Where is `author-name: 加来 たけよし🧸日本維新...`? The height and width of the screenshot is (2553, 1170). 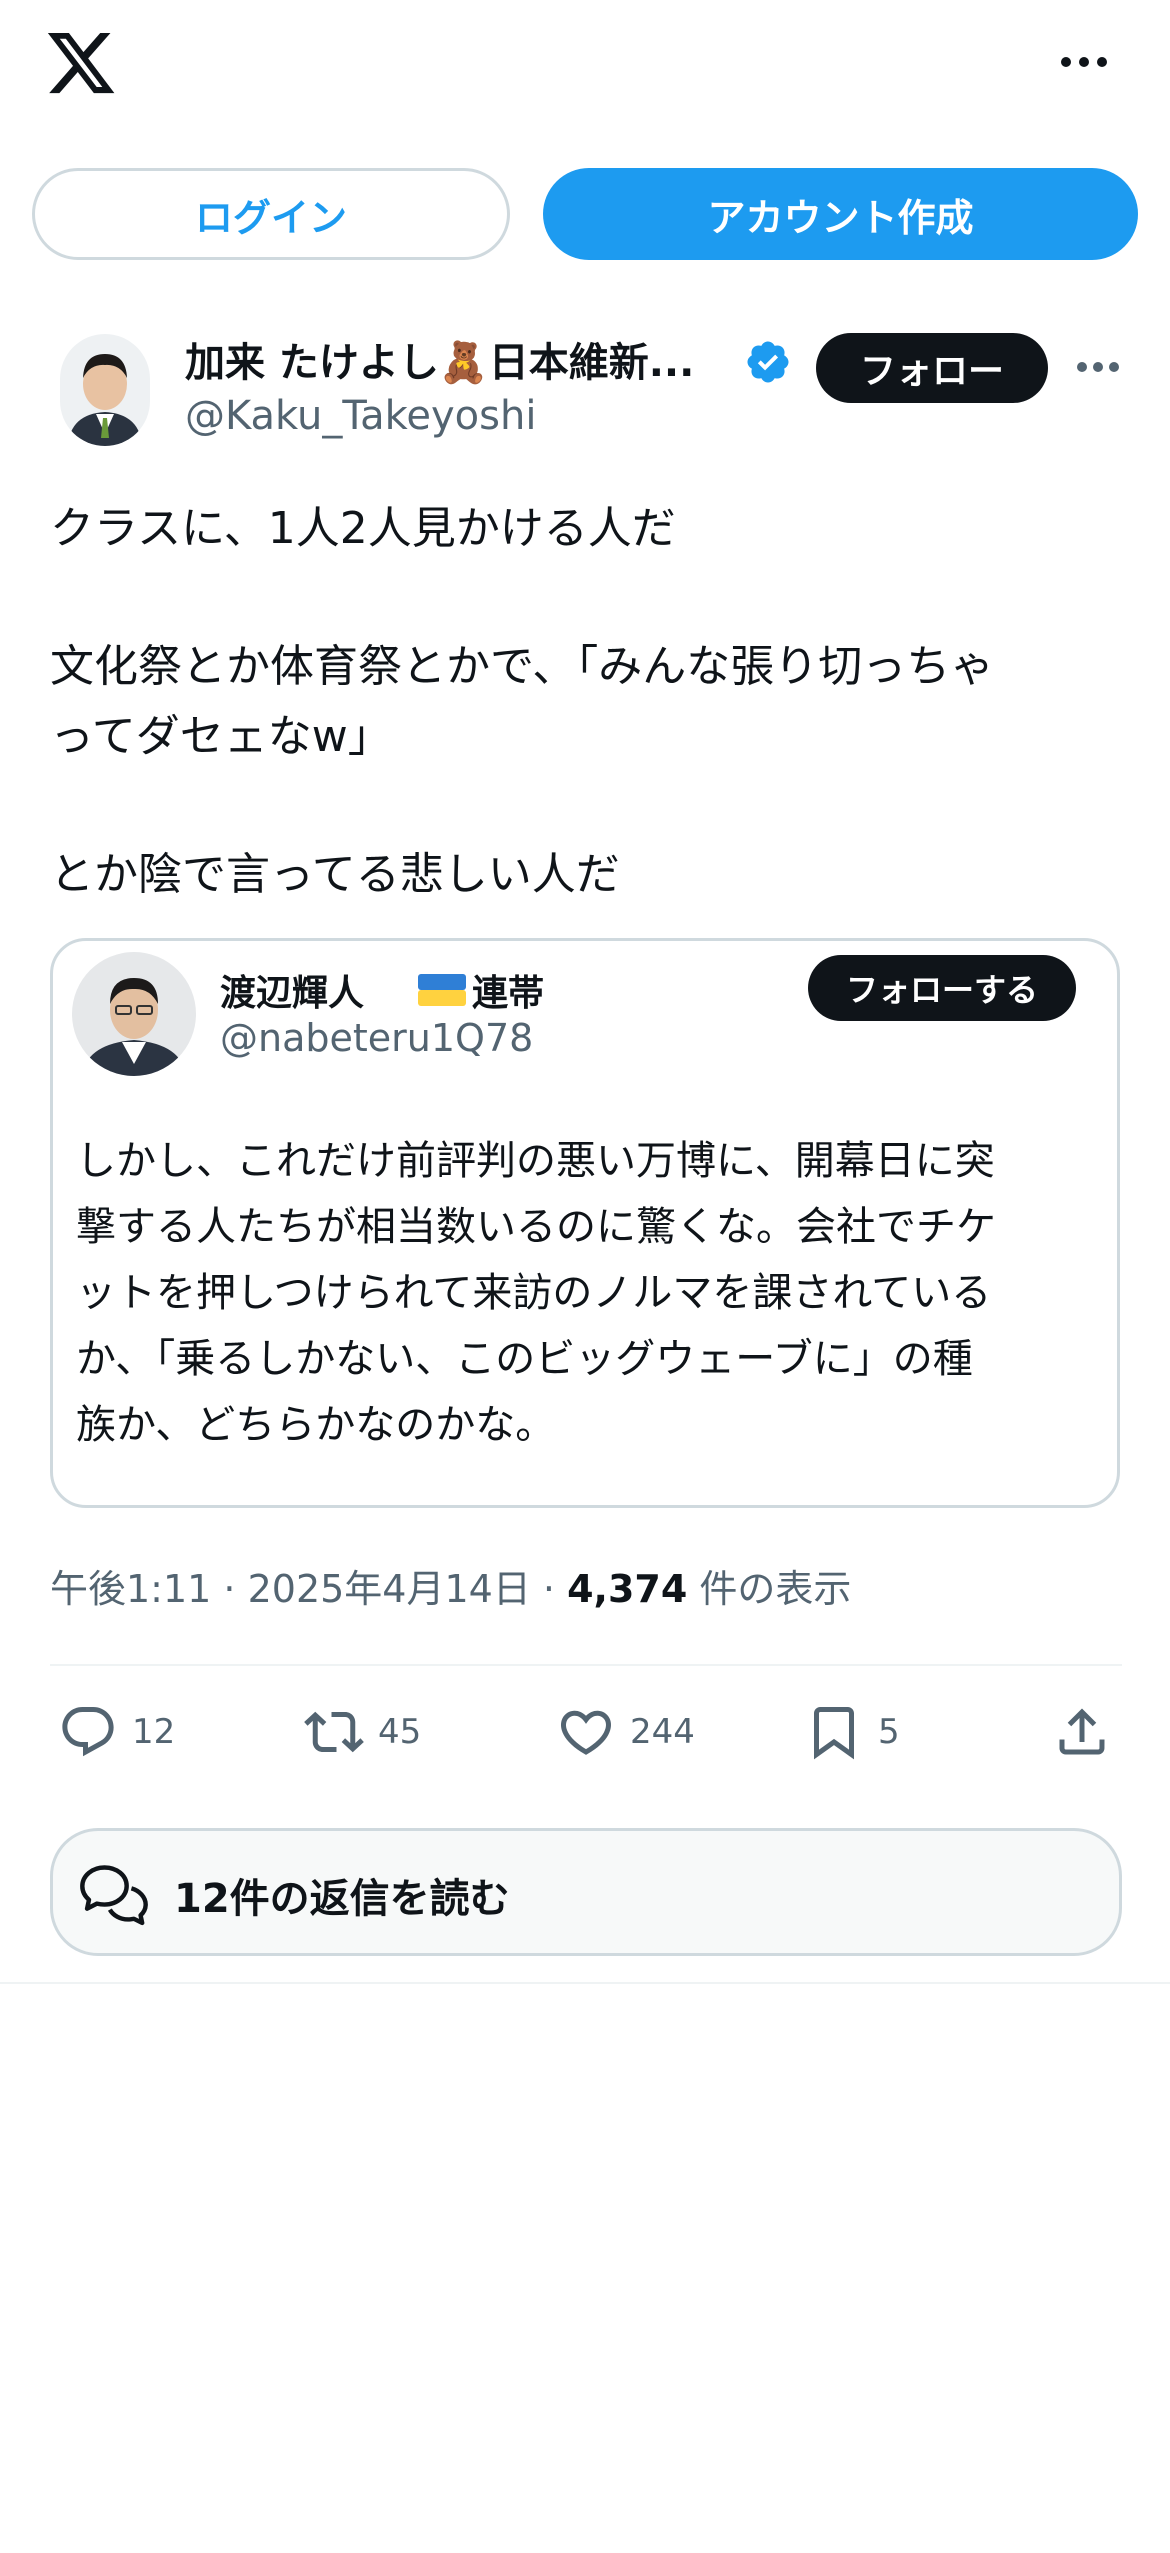 author-name: 加来 たけよし🧸日本維新... is located at coordinates (439, 359).